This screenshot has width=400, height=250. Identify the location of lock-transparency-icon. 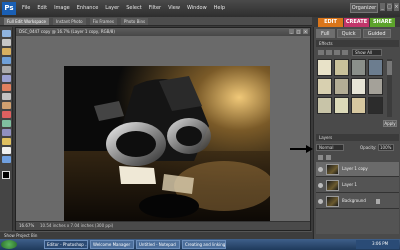
(320, 157).